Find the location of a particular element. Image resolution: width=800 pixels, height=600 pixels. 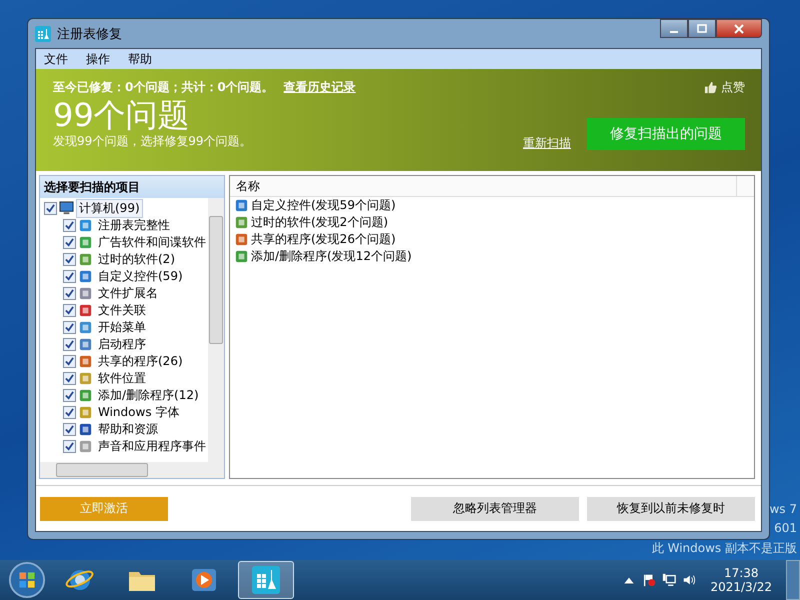

header-background is located at coordinates (745, 186).